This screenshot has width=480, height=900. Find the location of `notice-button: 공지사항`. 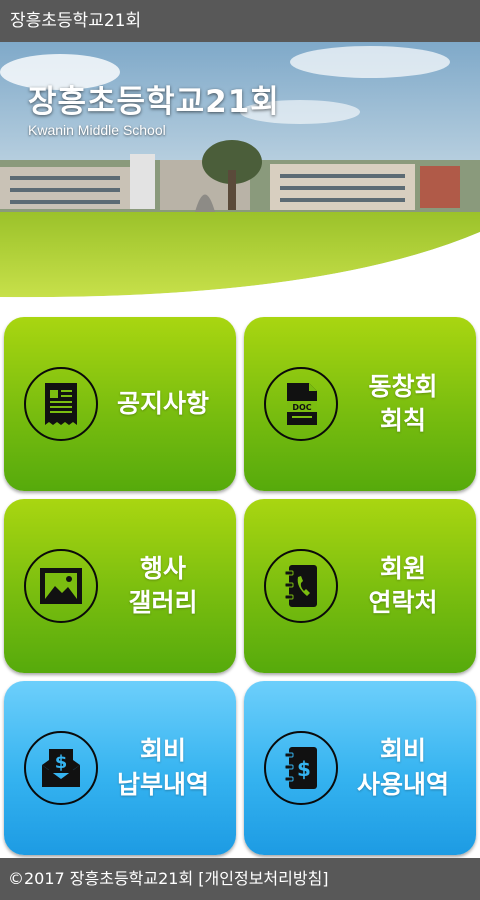

notice-button: 공지사항 is located at coordinates (120, 404).